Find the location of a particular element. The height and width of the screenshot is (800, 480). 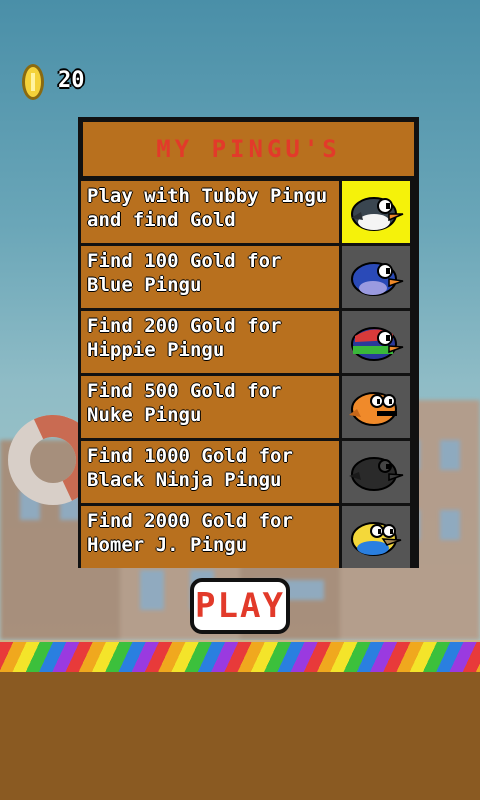

play-button: PLAY is located at coordinates (240, 606).